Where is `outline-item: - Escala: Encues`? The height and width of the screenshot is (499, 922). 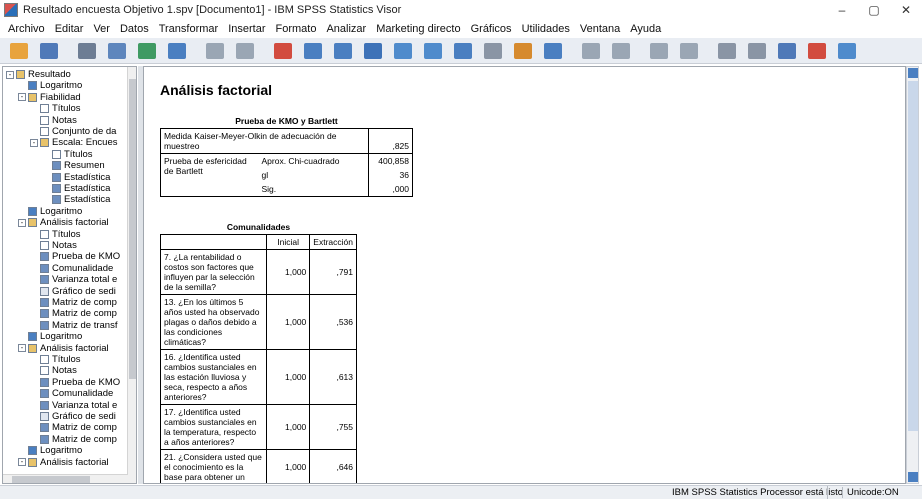 outline-item: - Escala: Encues is located at coordinates (73, 142).